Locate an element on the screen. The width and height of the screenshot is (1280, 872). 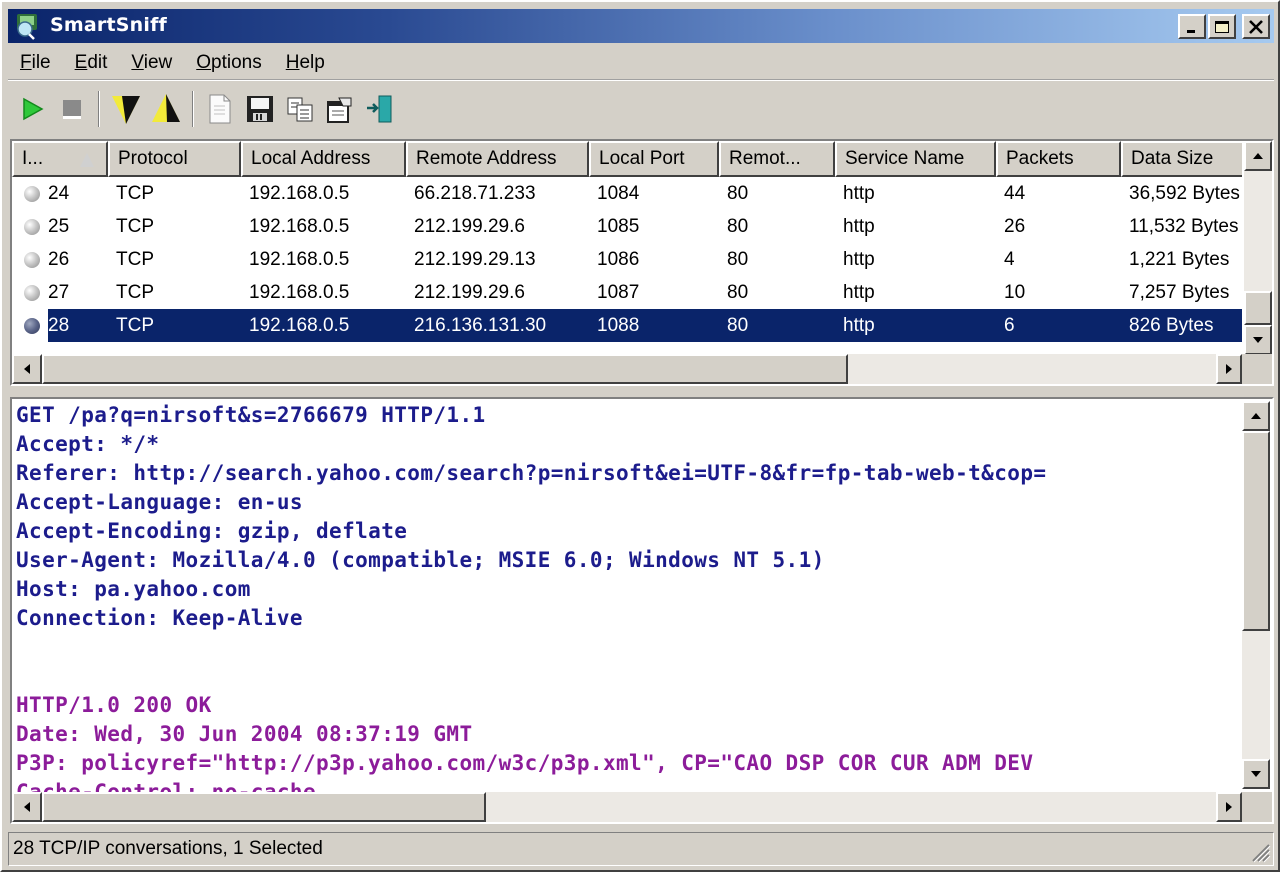
maximize-button is located at coordinates (1222, 26).